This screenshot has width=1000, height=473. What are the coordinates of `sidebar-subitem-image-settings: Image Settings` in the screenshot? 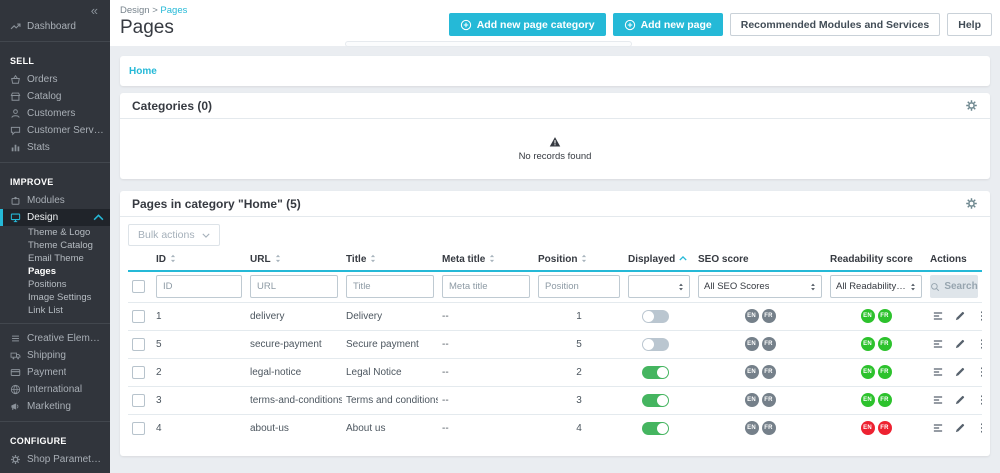 It's located at (55, 297).